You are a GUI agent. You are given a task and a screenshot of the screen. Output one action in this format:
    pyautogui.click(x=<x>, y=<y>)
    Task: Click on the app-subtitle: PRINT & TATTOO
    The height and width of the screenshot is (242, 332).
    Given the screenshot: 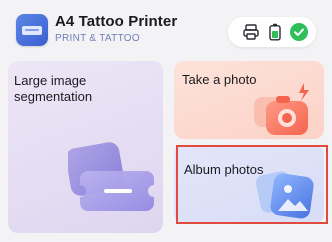 What is the action you would take?
    pyautogui.click(x=97, y=38)
    